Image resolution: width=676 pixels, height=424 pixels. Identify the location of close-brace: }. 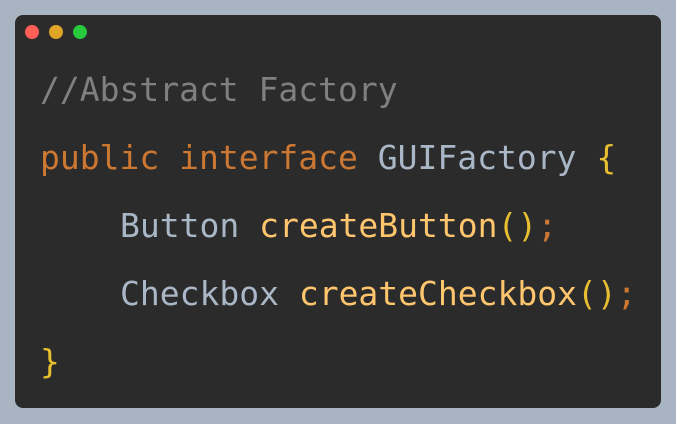
(50, 361).